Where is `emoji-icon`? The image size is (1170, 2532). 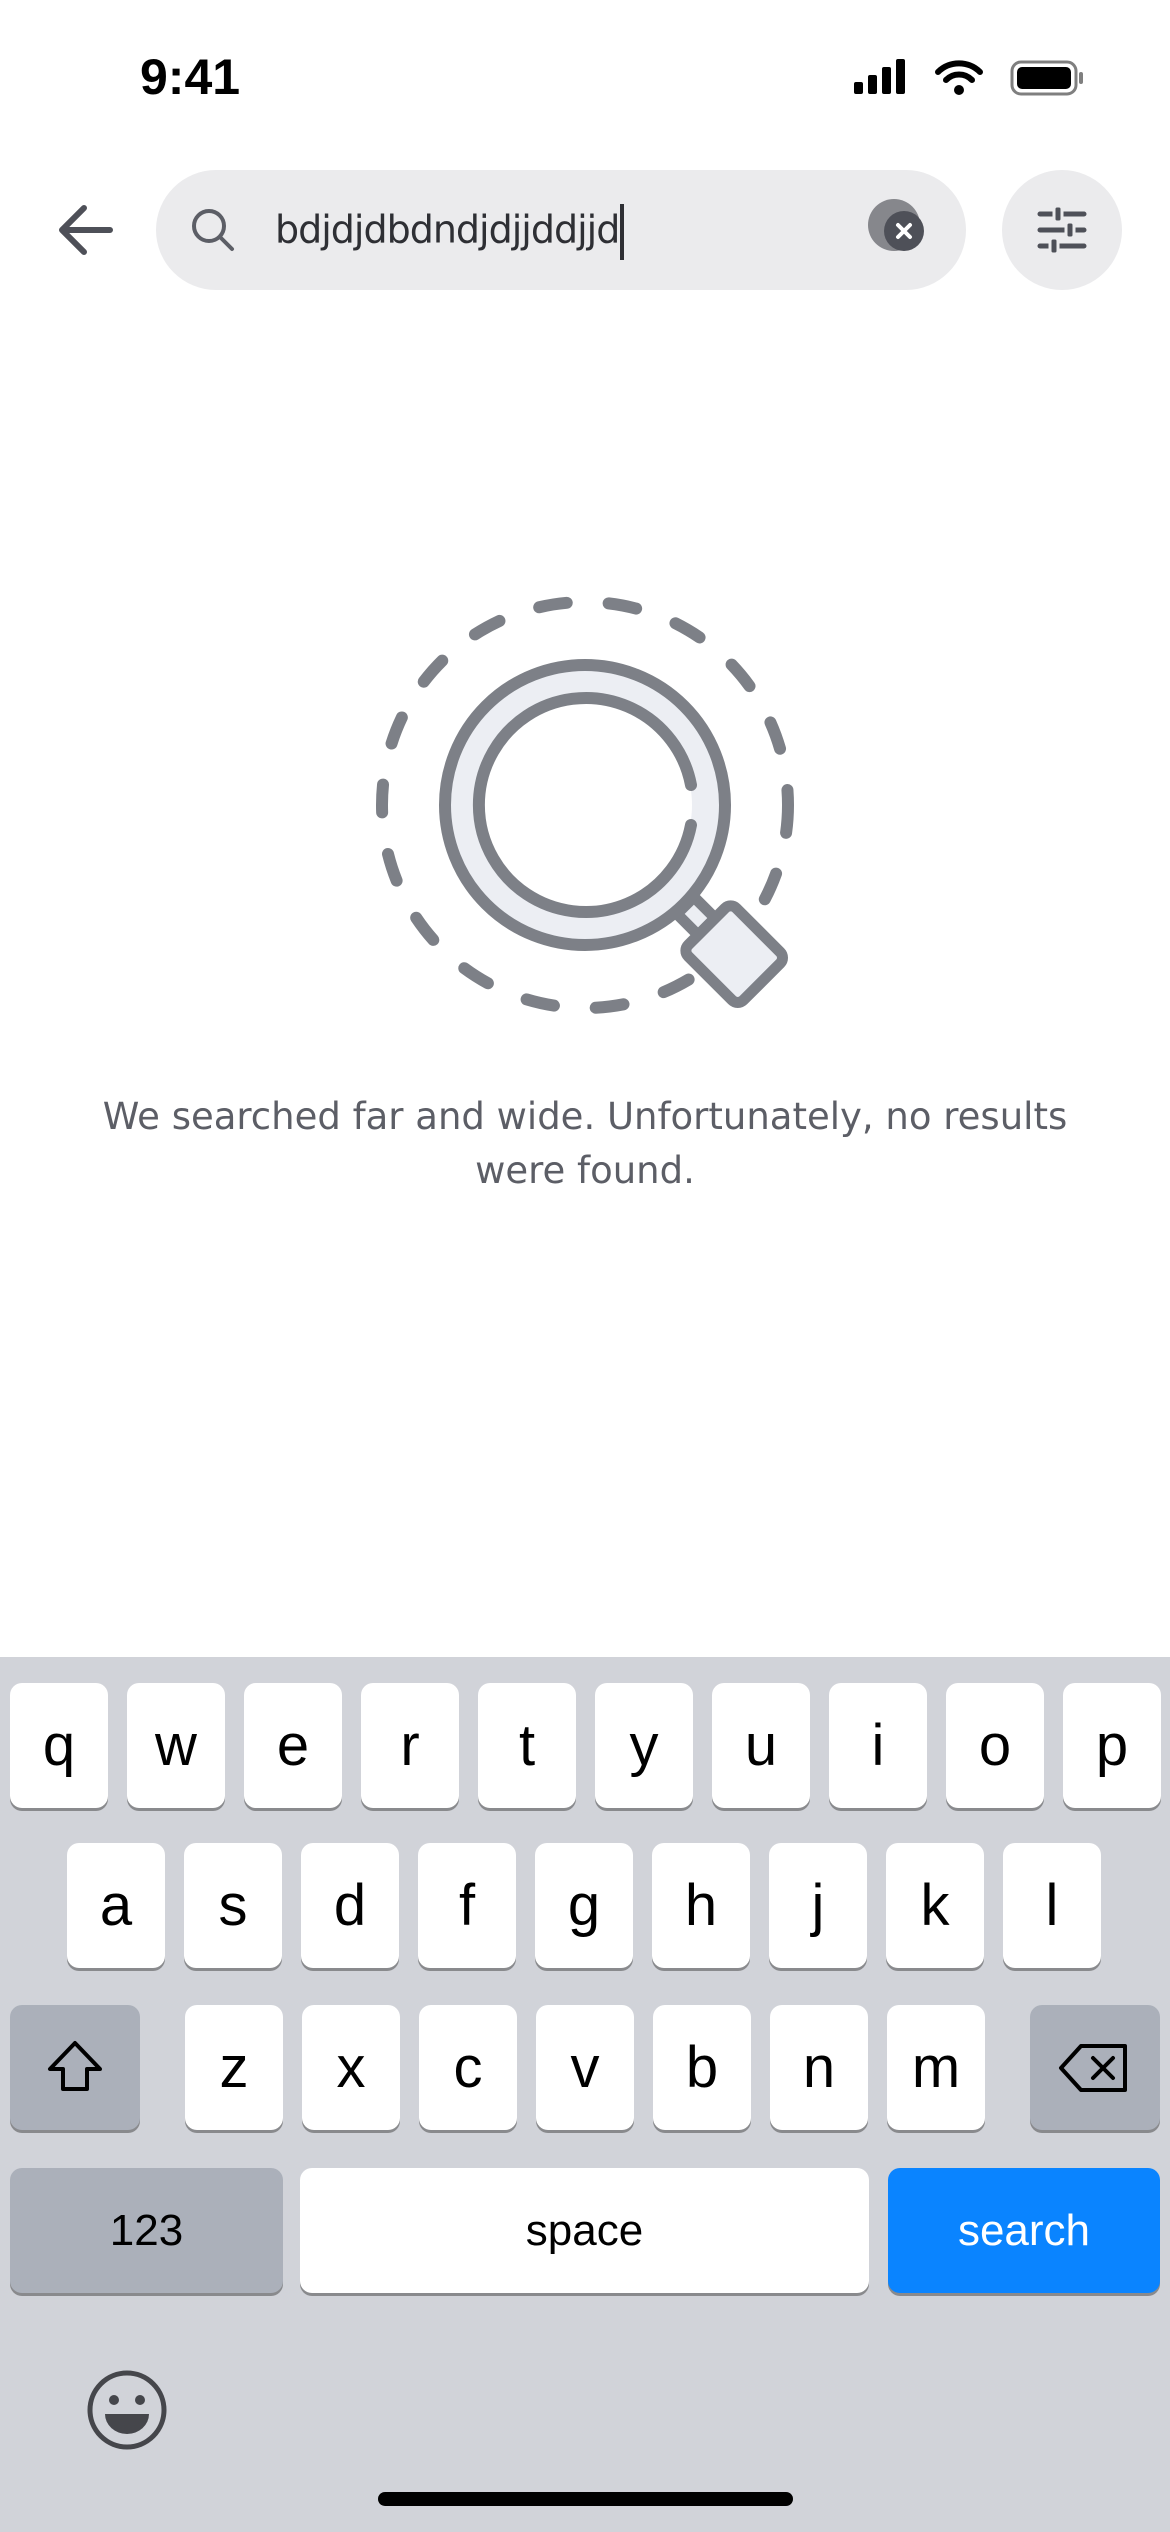
emoji-icon is located at coordinates (127, 2410).